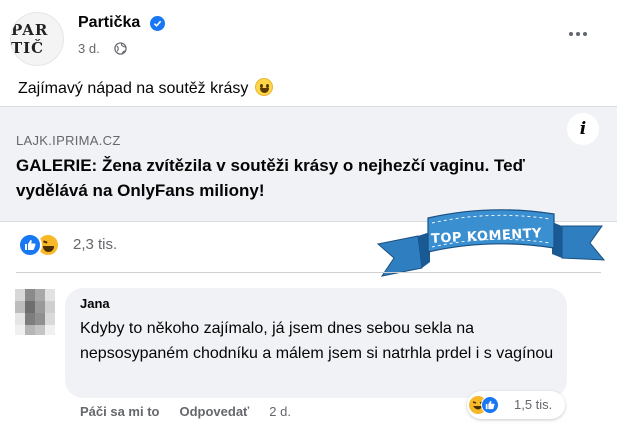  What do you see at coordinates (280, 411) in the screenshot?
I see `comment-timestamp: 2 d.` at bounding box center [280, 411].